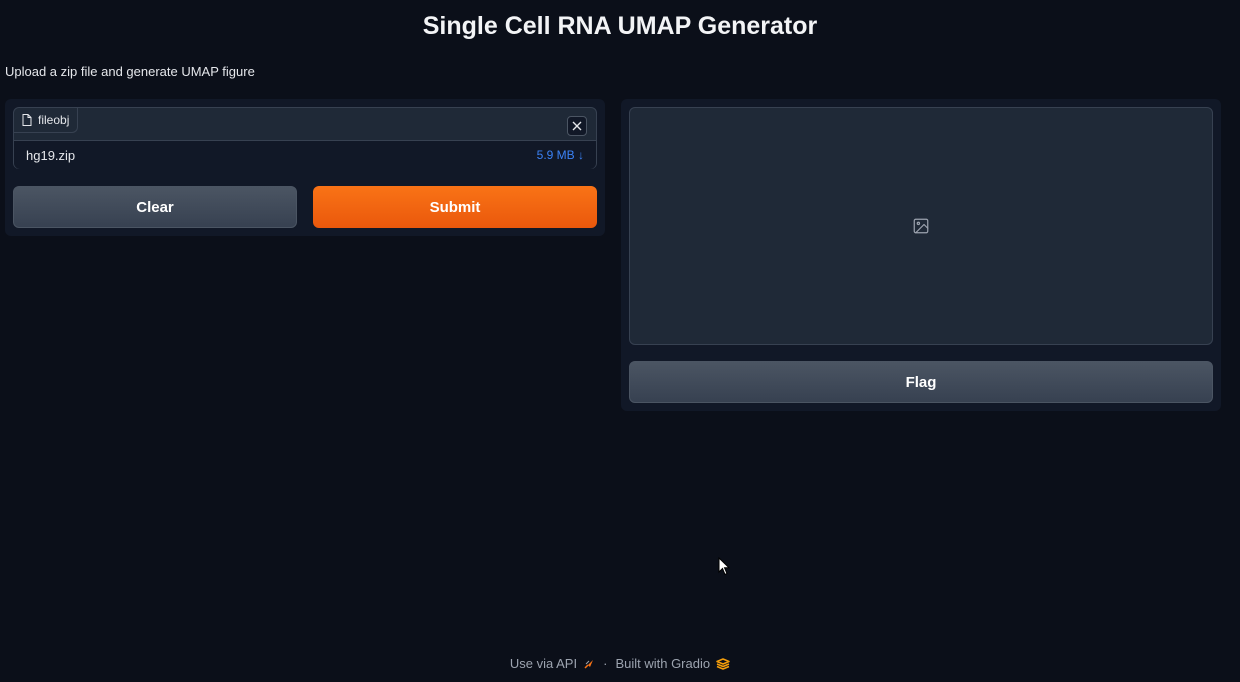 Image resolution: width=1240 pixels, height=682 pixels. I want to click on close-icon, so click(577, 126).